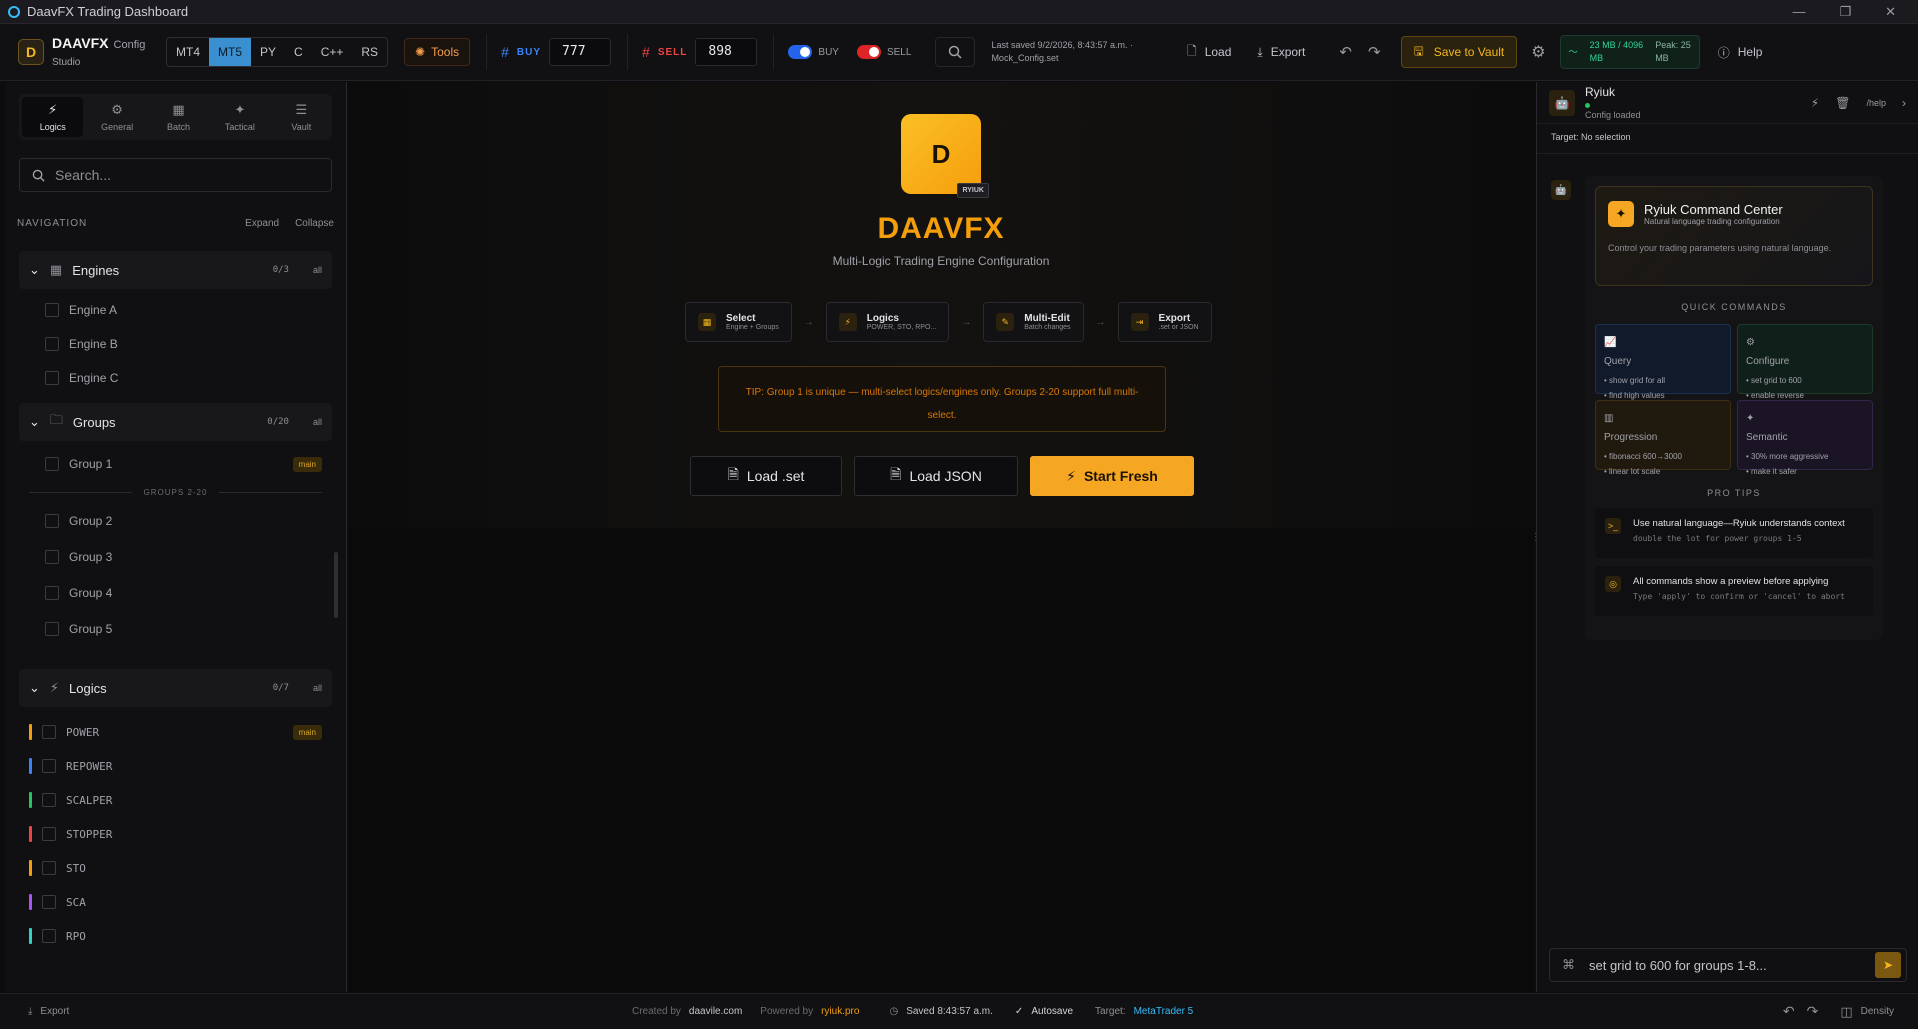 The width and height of the screenshot is (1918, 1029). Describe the element at coordinates (1209, 52) in the screenshot. I see `load-button: 🗋 Load` at that location.